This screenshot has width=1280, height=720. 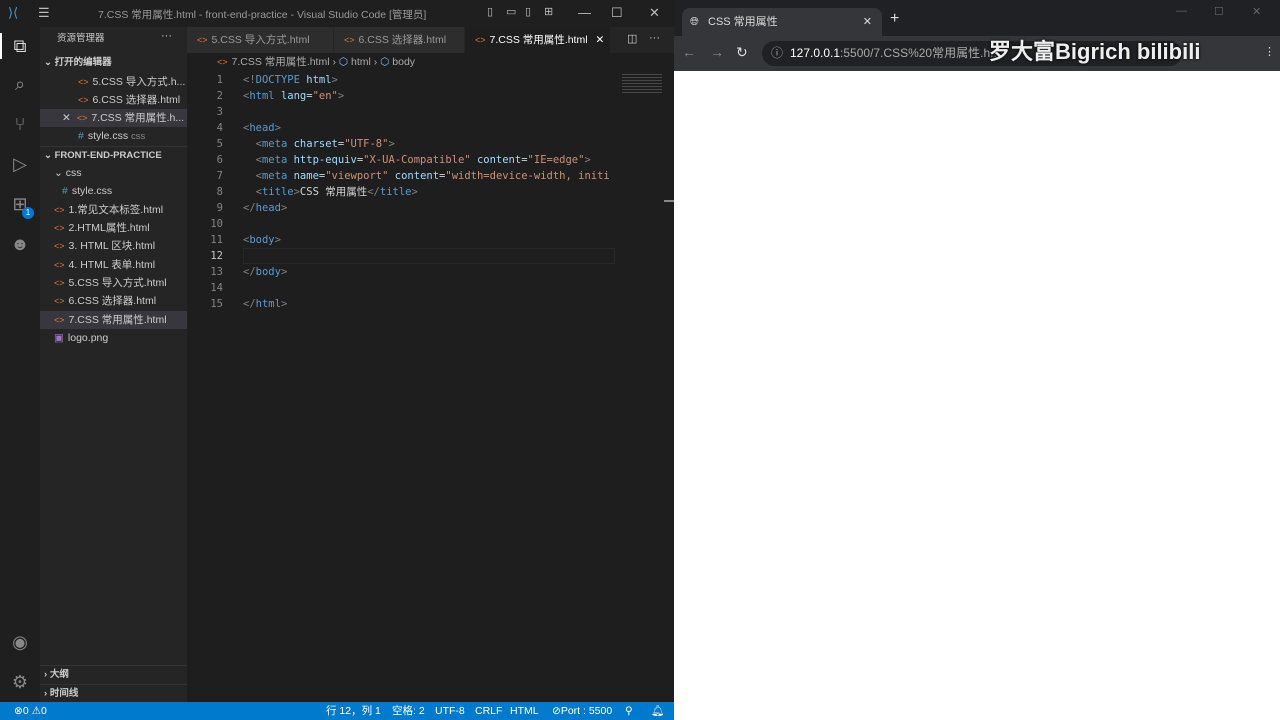 What do you see at coordinates (582, 711) in the screenshot?
I see `live-server-port: ⊘Port : 5500` at bounding box center [582, 711].